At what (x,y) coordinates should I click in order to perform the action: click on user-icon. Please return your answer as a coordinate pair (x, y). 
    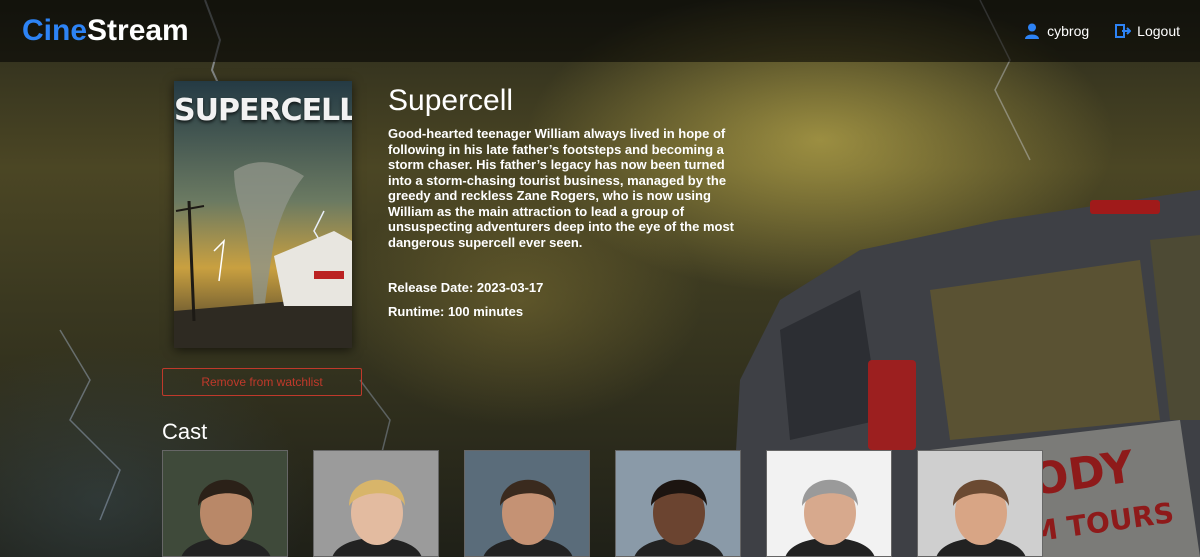
    Looking at the image, I should click on (1032, 31).